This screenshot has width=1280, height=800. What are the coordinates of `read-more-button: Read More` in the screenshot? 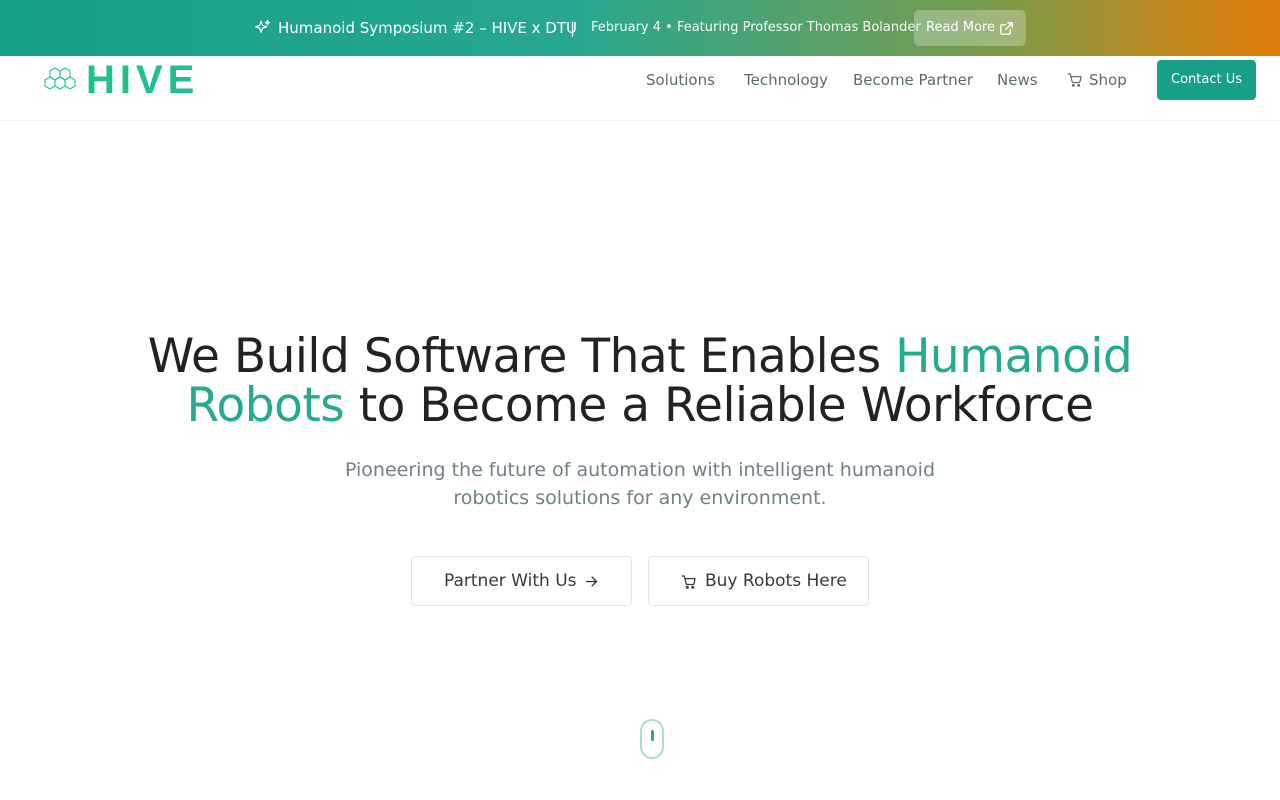 It's located at (970, 28).